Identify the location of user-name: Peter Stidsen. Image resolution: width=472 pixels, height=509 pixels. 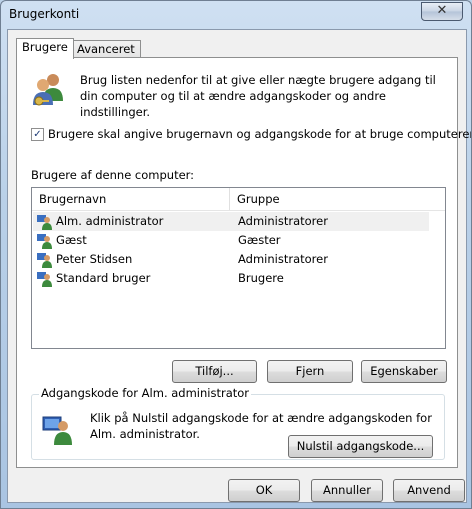
(94, 259).